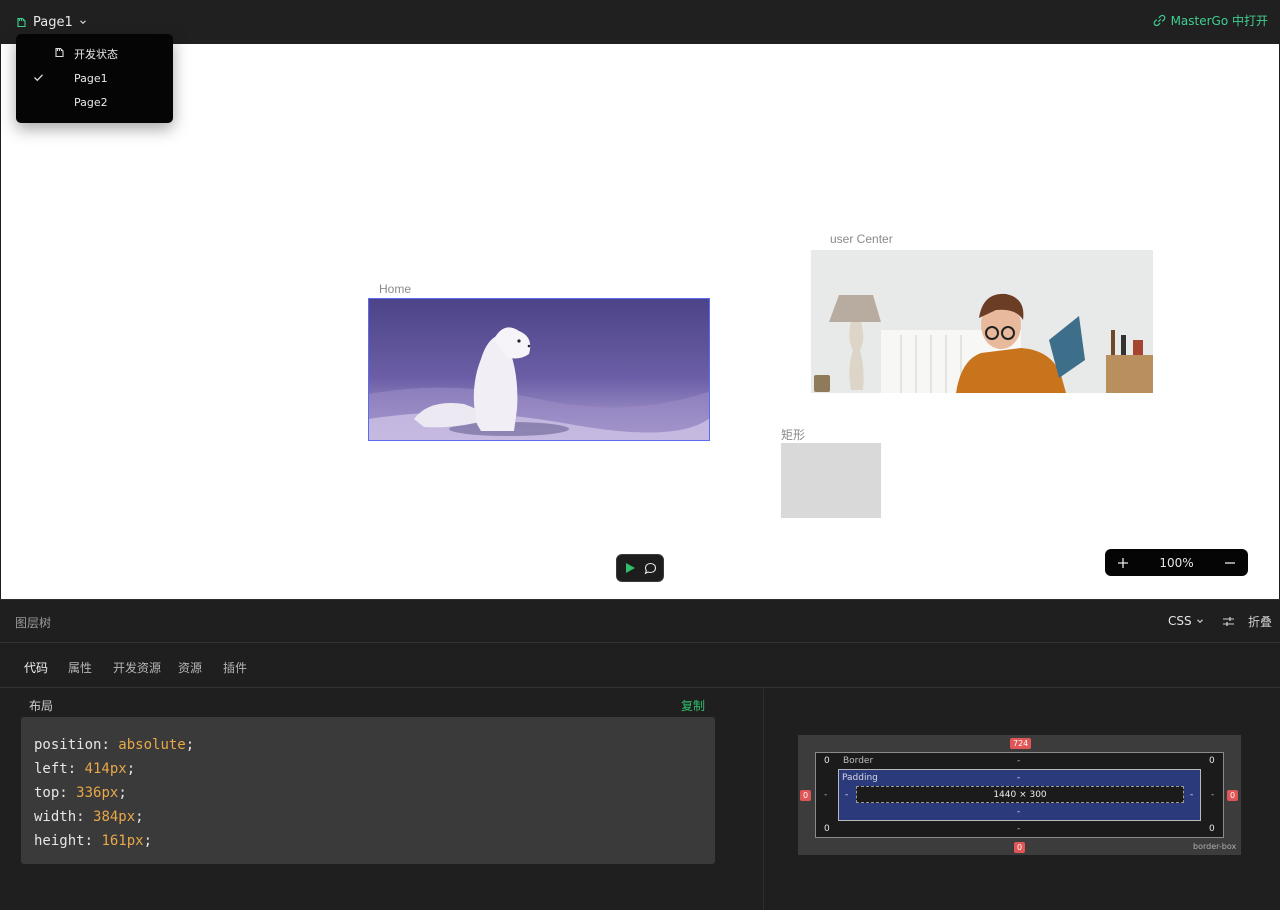 This screenshot has height=910, width=1280. What do you see at coordinates (806, 795) in the screenshot?
I see `margin-left-badge: 0` at bounding box center [806, 795].